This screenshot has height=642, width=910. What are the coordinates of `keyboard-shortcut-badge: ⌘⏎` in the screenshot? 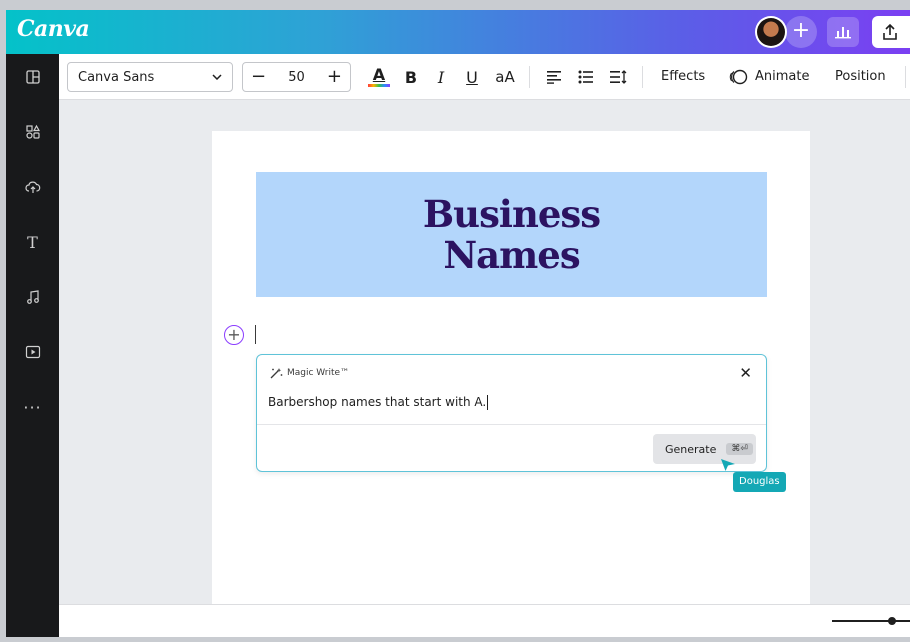 It's located at (739, 449).